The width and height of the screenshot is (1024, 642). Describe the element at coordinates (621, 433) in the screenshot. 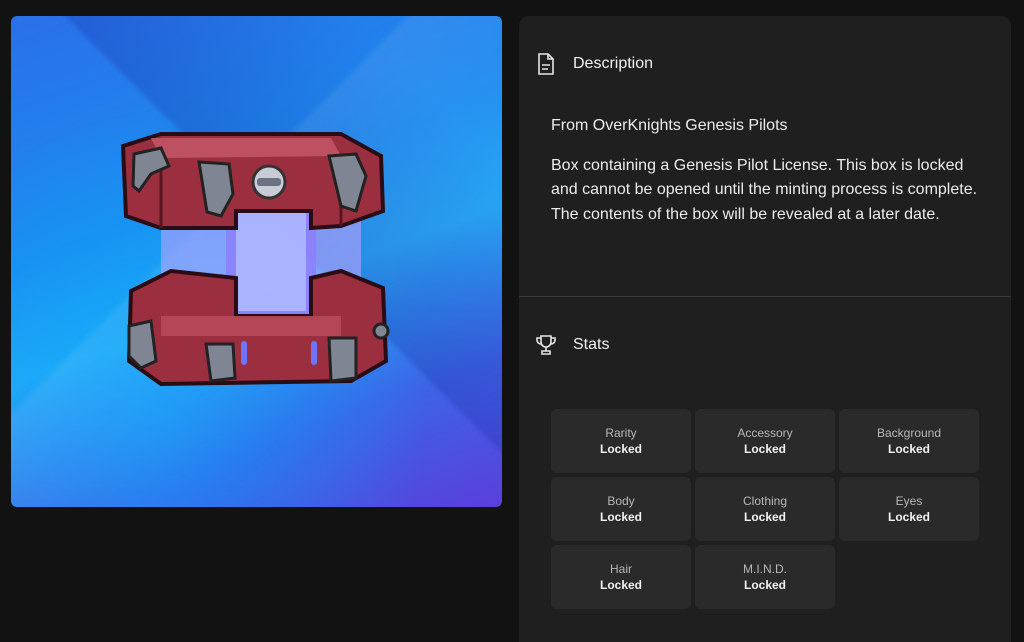

I see `stat-label: Rarity` at that location.